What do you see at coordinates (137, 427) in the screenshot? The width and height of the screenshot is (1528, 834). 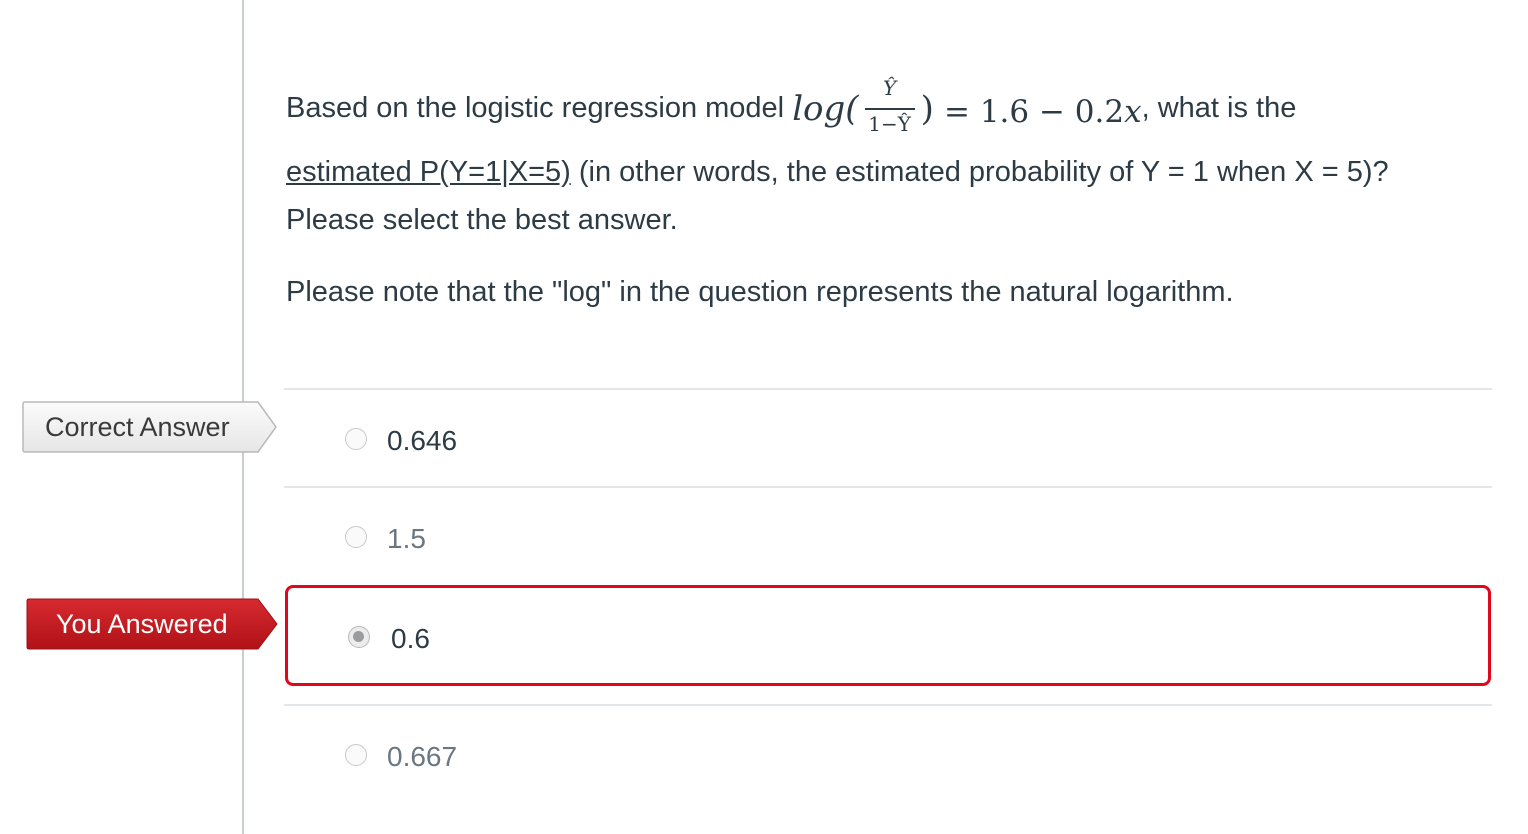 I see `correct-answer-label: Correct Answer` at bounding box center [137, 427].